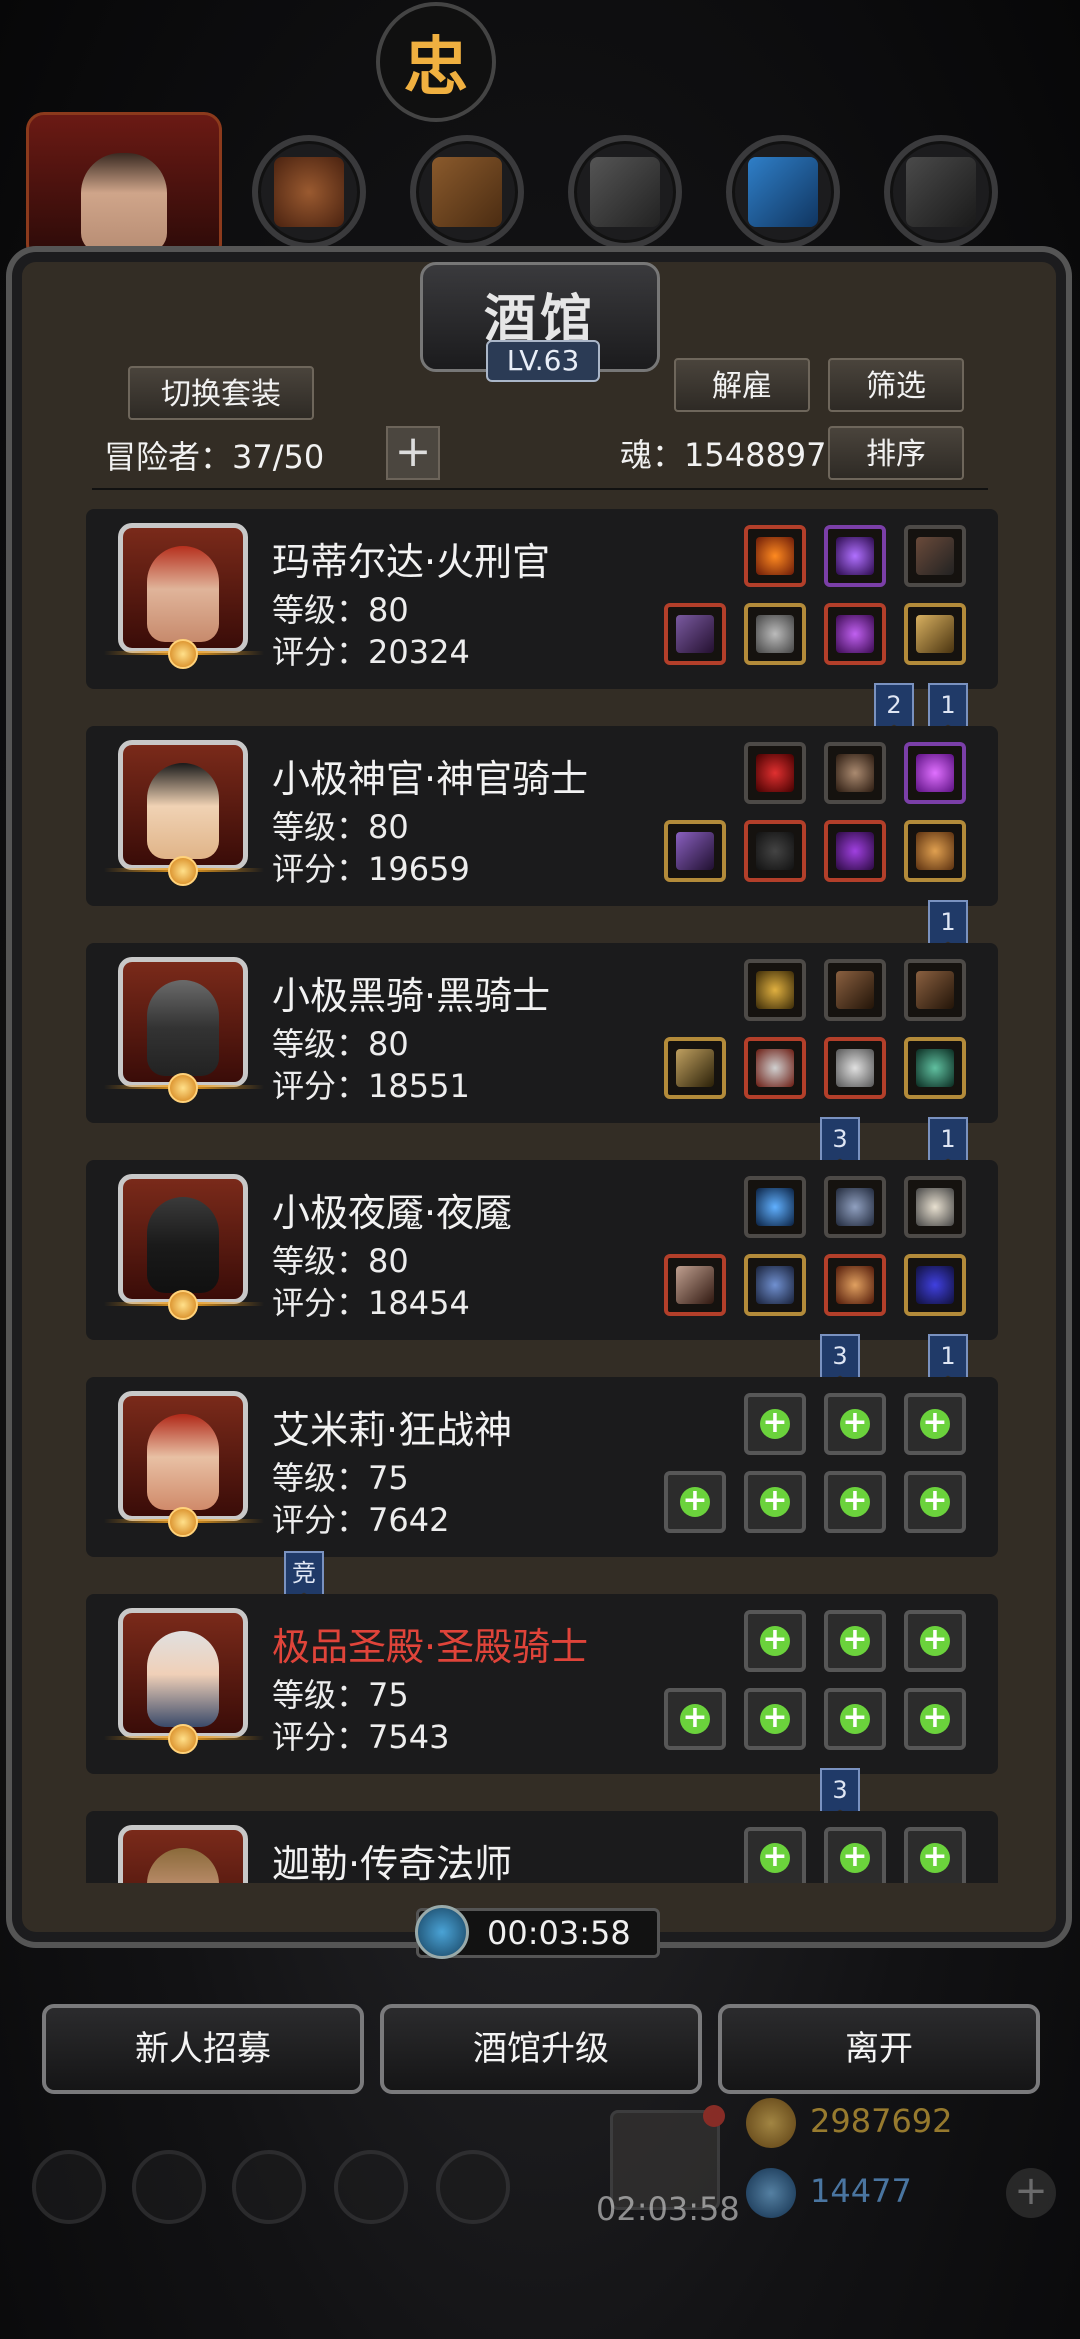 Image resolution: width=1080 pixels, height=2339 pixels. I want to click on gold-amount: 2987692, so click(881, 2121).